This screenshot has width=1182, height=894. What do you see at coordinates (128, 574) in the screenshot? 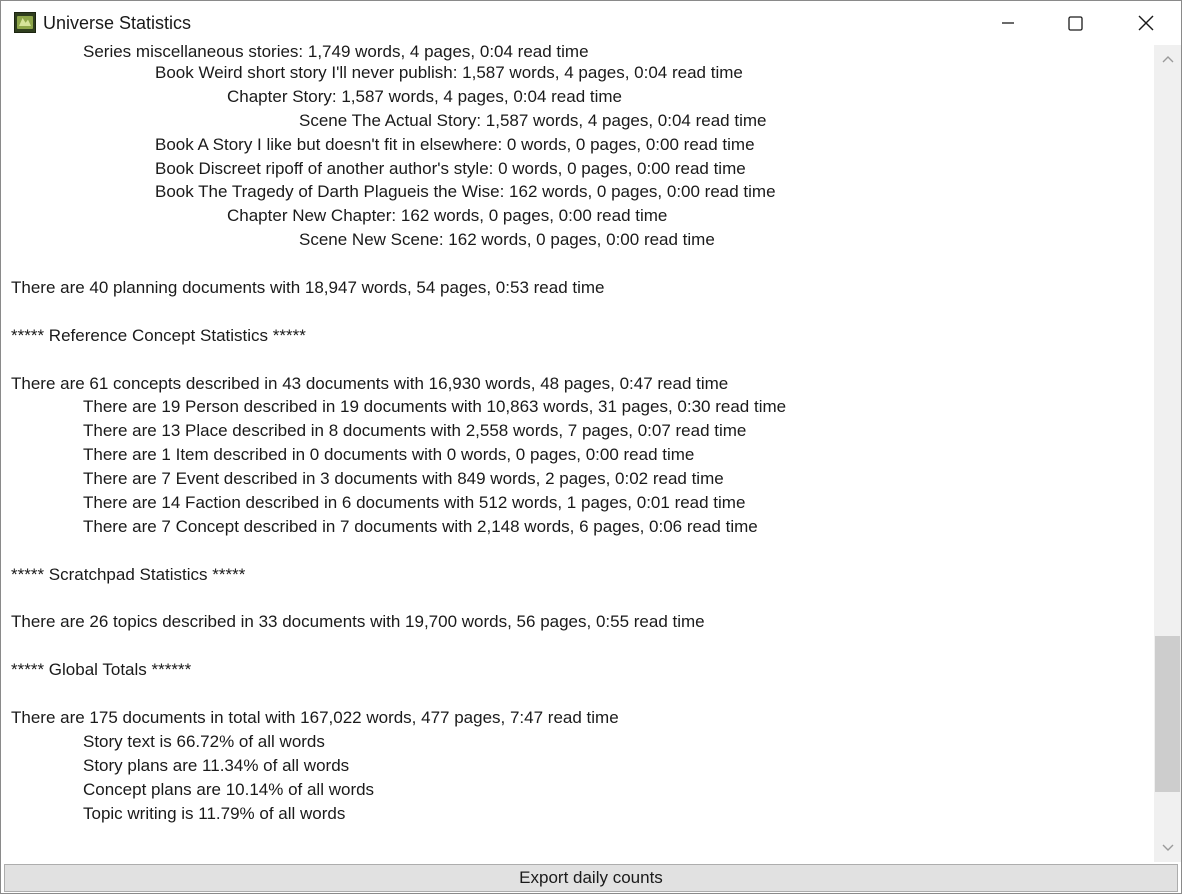
I see `statistics-line: ***** Scratchpad Statistics *****` at bounding box center [128, 574].